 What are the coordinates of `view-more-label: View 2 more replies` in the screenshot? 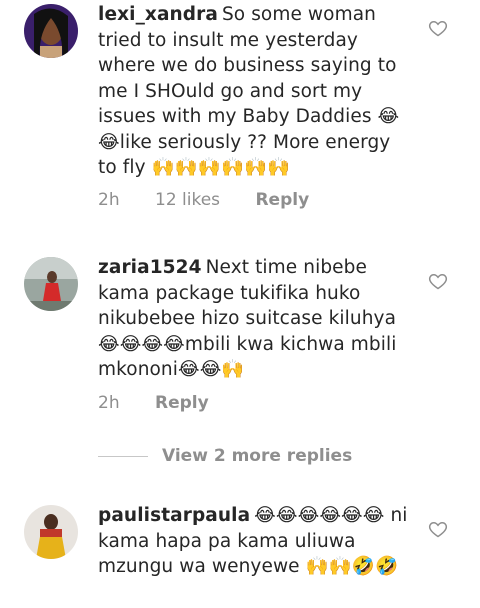 It's located at (257, 456).